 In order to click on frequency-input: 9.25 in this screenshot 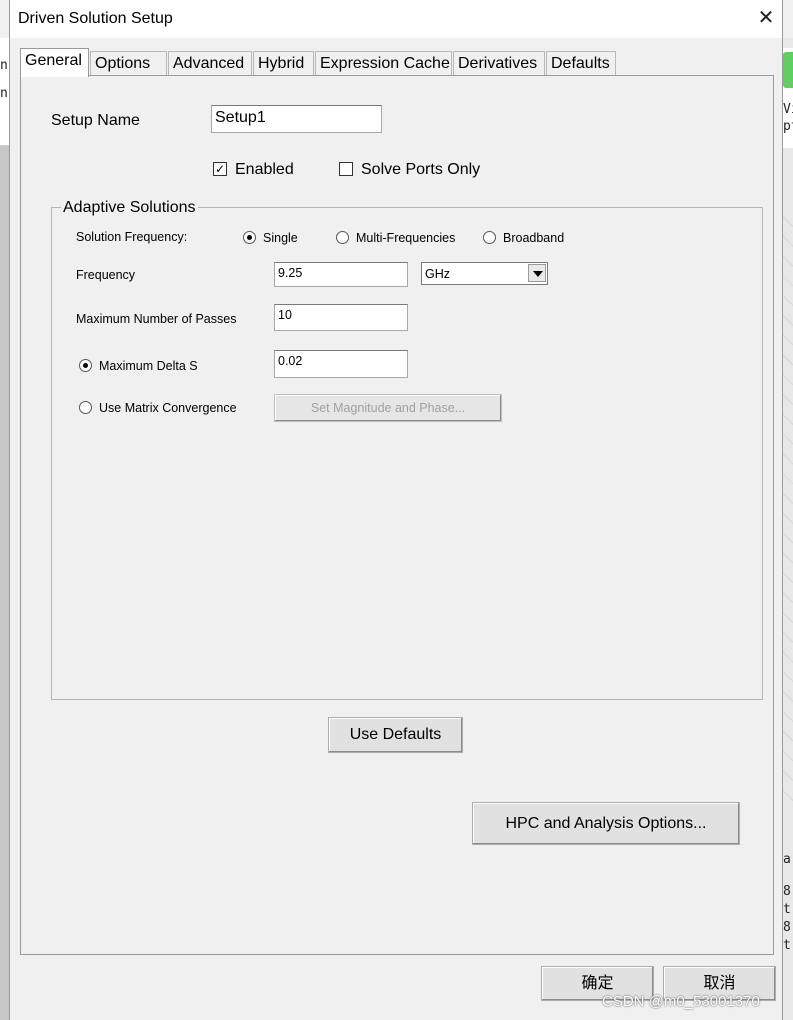, I will do `click(341, 274)`.